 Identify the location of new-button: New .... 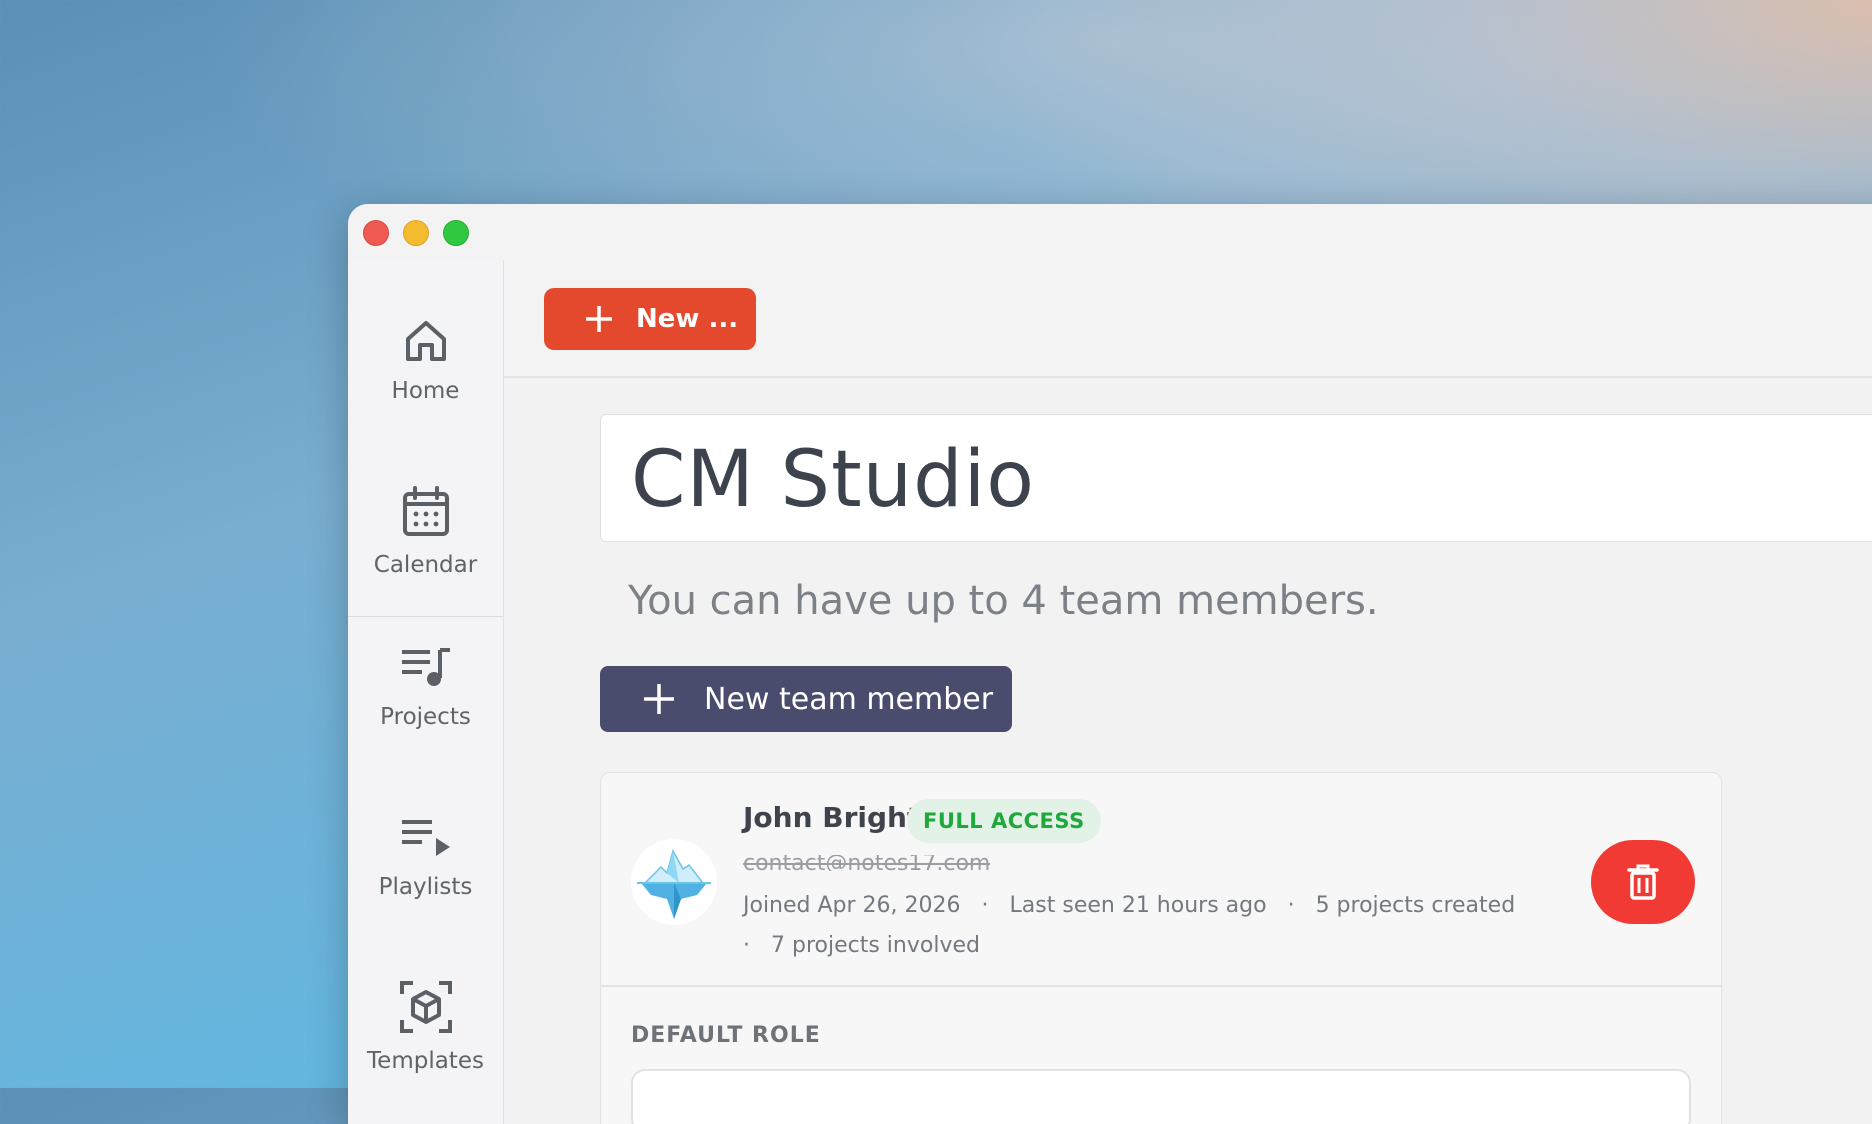
(650, 319).